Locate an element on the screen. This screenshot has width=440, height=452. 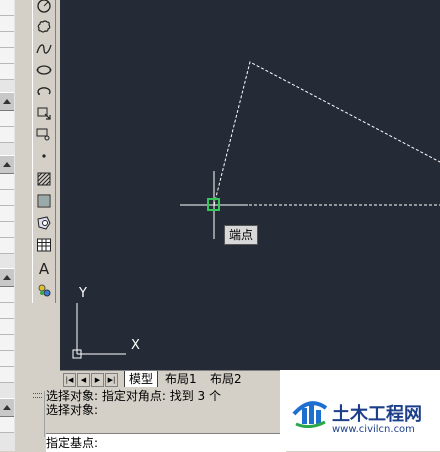
layout-tab-bar: |◀ ◀ ▶ ▶| 模型 布局1 布局2 is located at coordinates (170, 379).